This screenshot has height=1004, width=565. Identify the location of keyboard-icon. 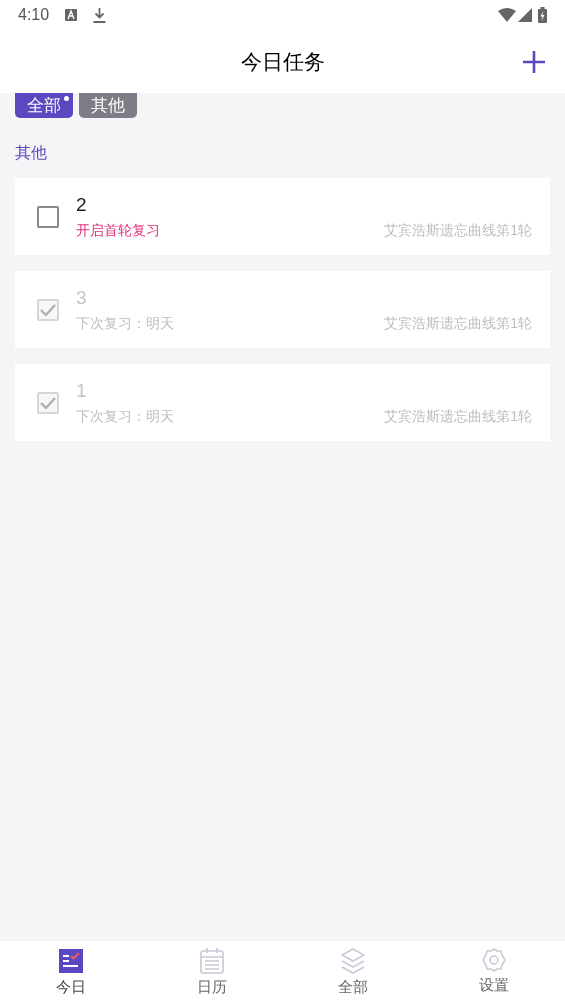
(71, 15).